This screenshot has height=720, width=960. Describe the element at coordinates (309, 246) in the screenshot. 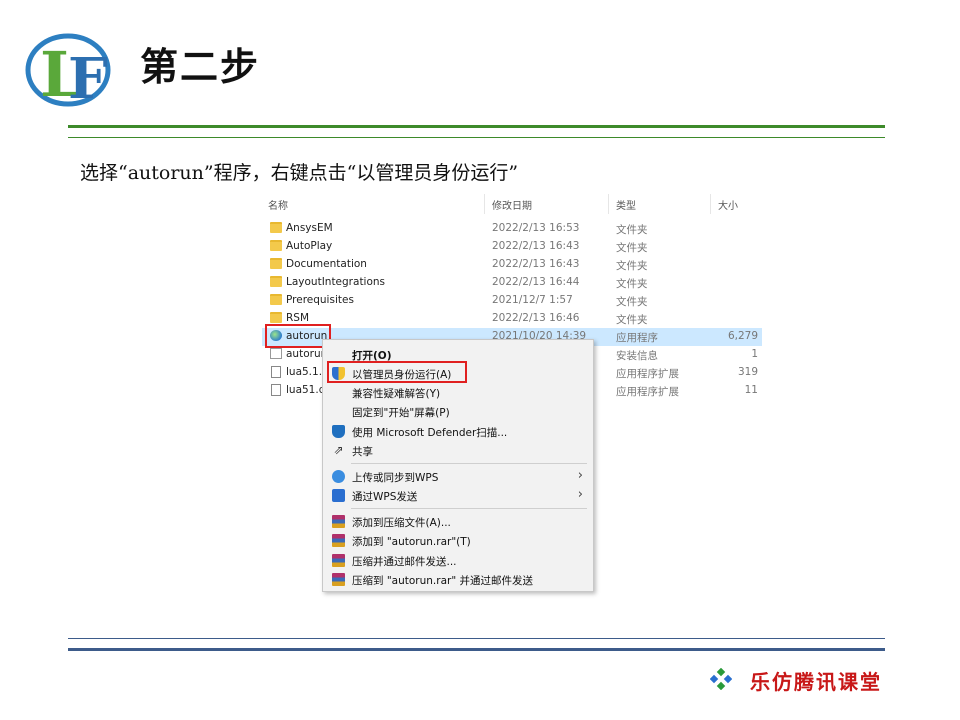

I see `file-name: AutoPlay` at that location.